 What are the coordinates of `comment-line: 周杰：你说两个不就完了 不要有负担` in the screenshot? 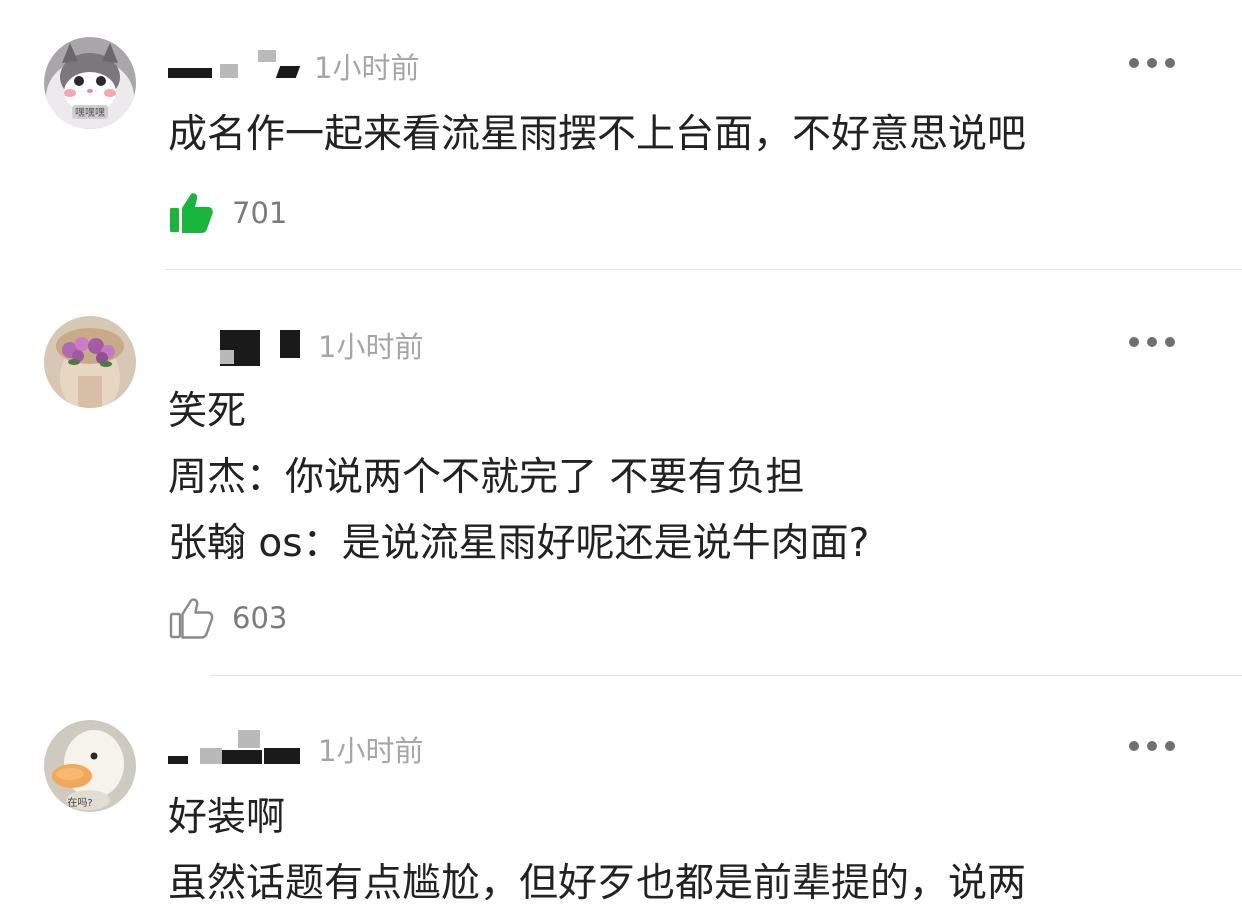 It's located at (486, 477).